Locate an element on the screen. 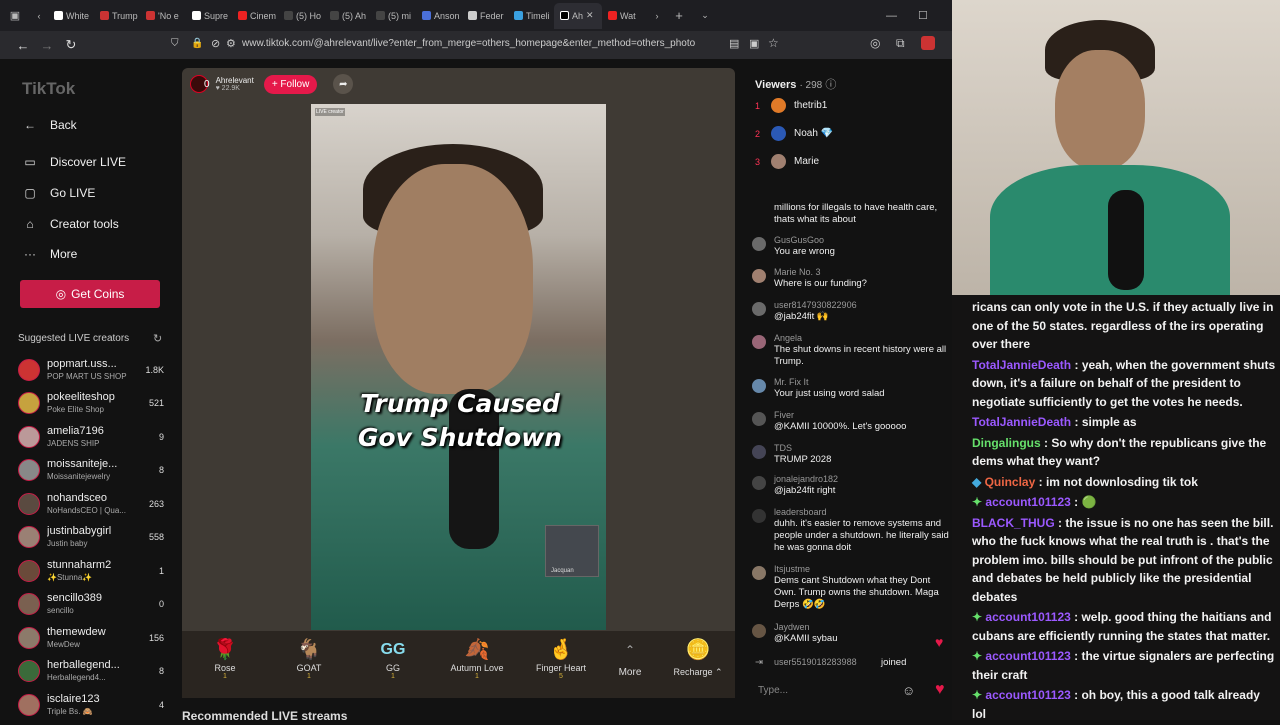 The width and height of the screenshot is (1280, 725). joined-user: user5519018283988 is located at coordinates (815, 662).